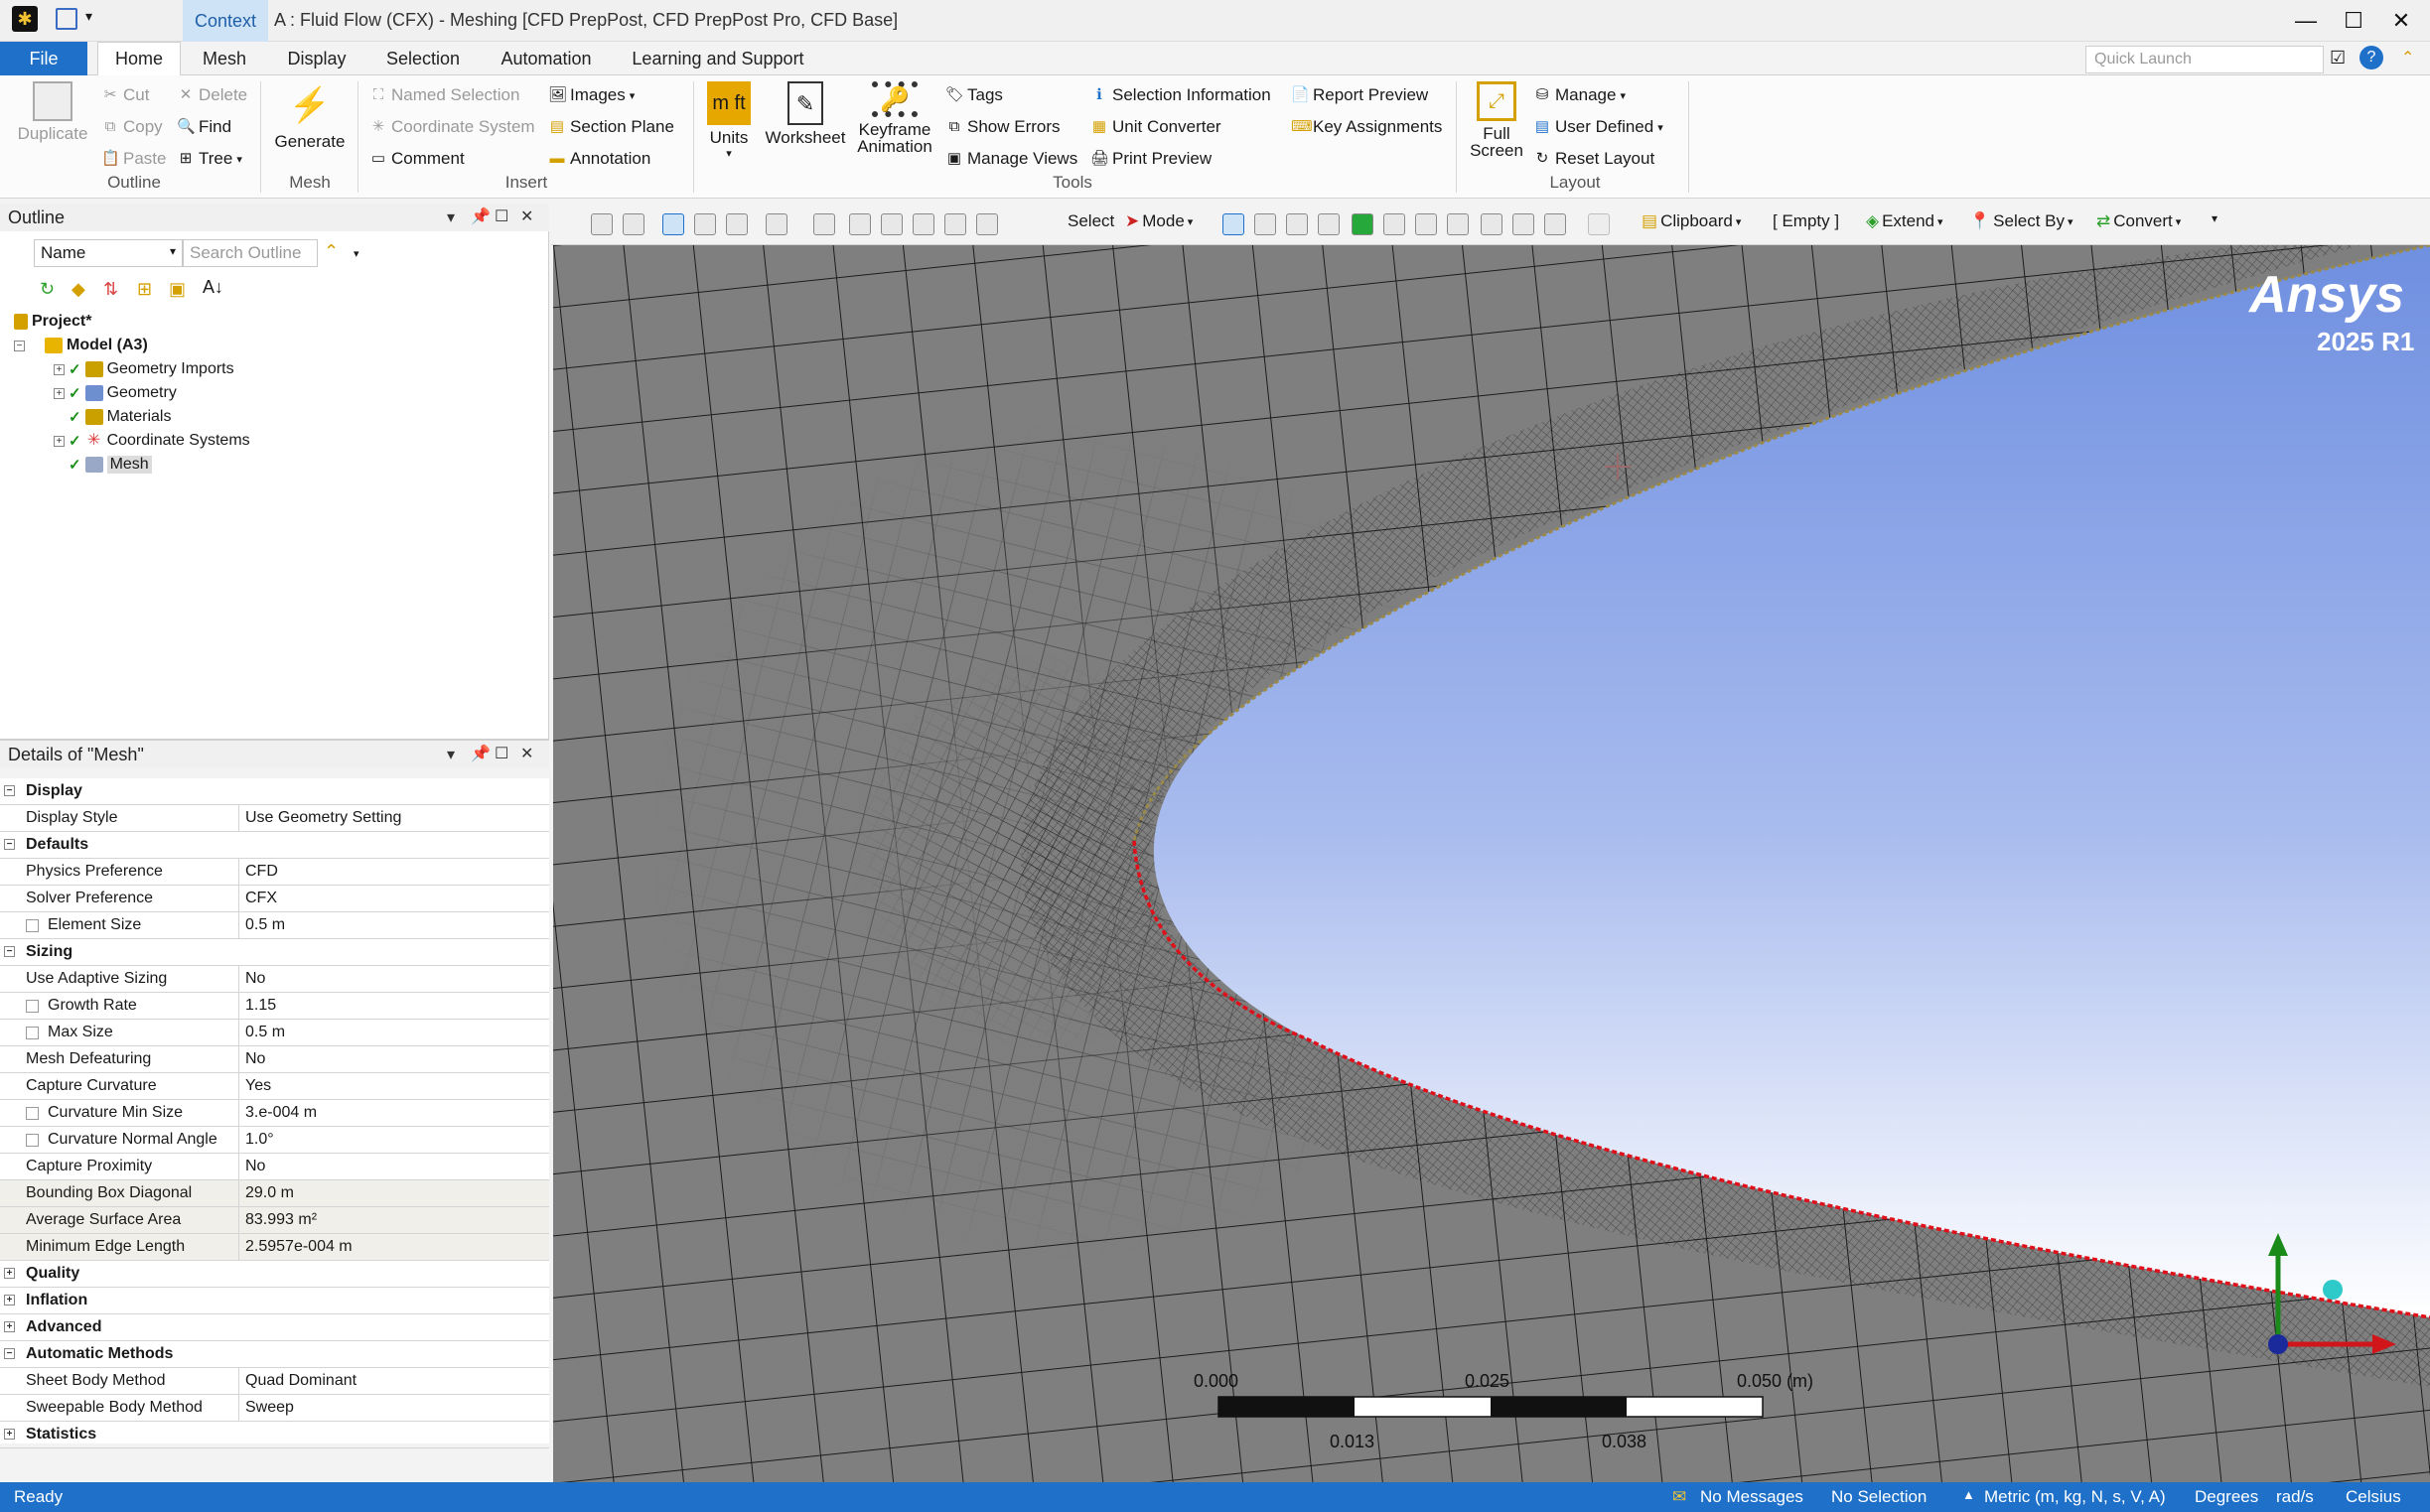 This screenshot has width=2430, height=1512. I want to click on details-section: + Inflation, so click(274, 1301).